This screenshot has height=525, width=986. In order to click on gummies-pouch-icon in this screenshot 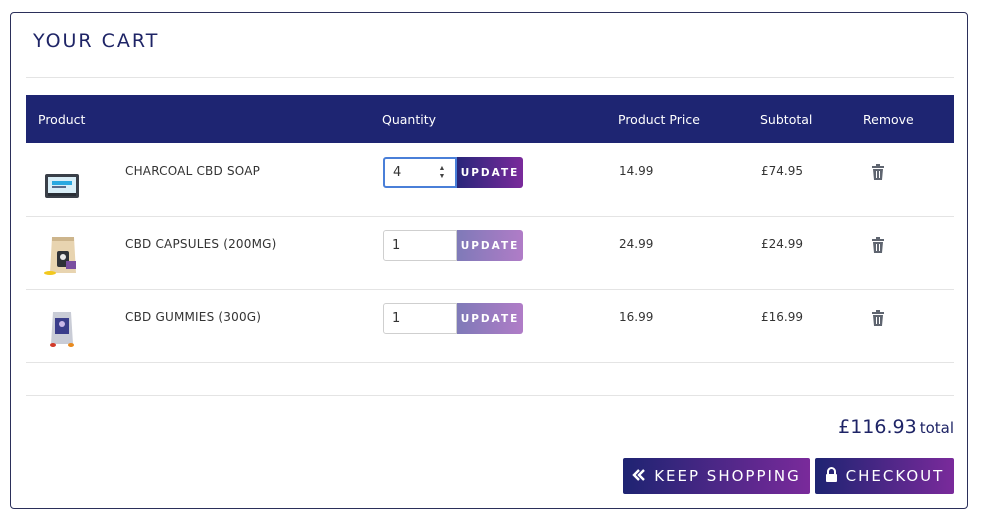, I will do `click(62, 329)`.